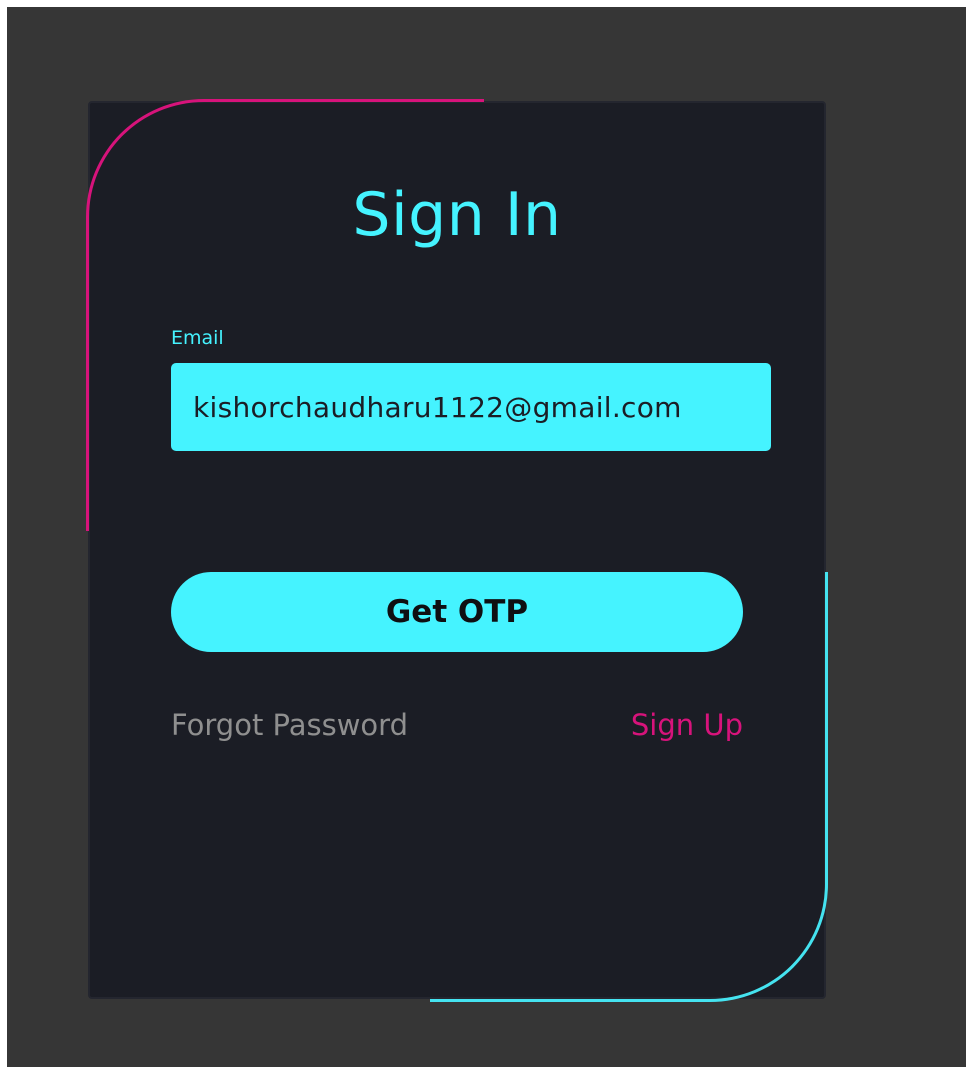  I want to click on page-title: Sign In, so click(457, 215).